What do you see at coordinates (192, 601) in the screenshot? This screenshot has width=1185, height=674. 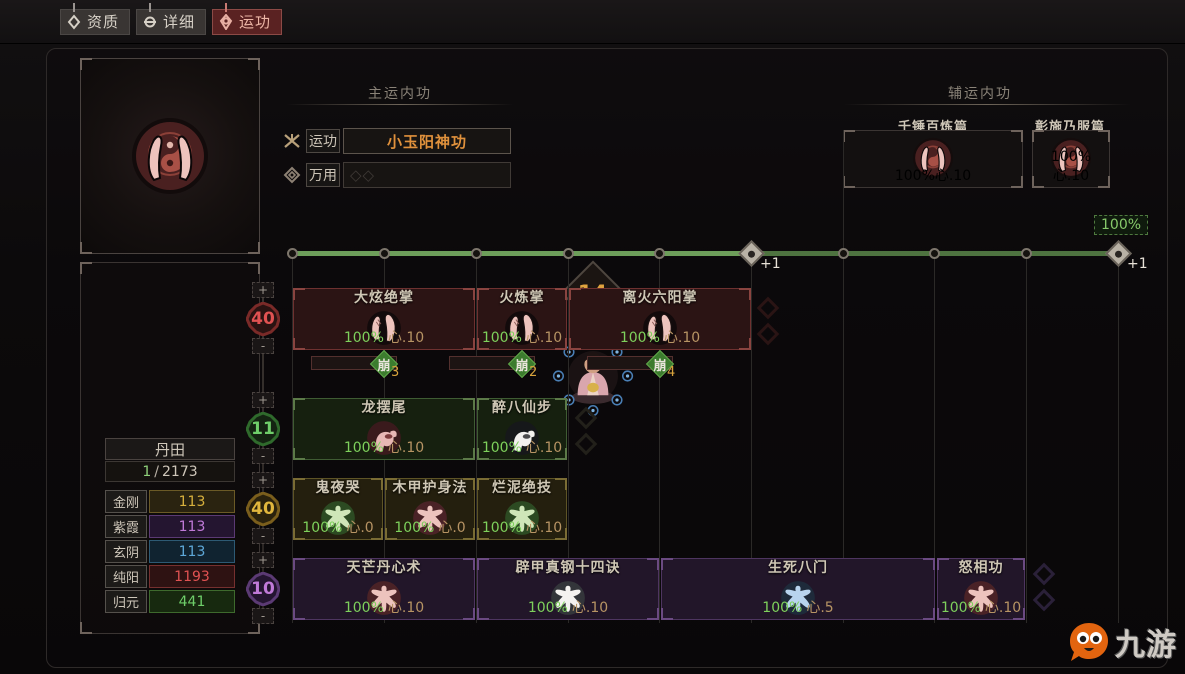 I see `stat-value: 441` at bounding box center [192, 601].